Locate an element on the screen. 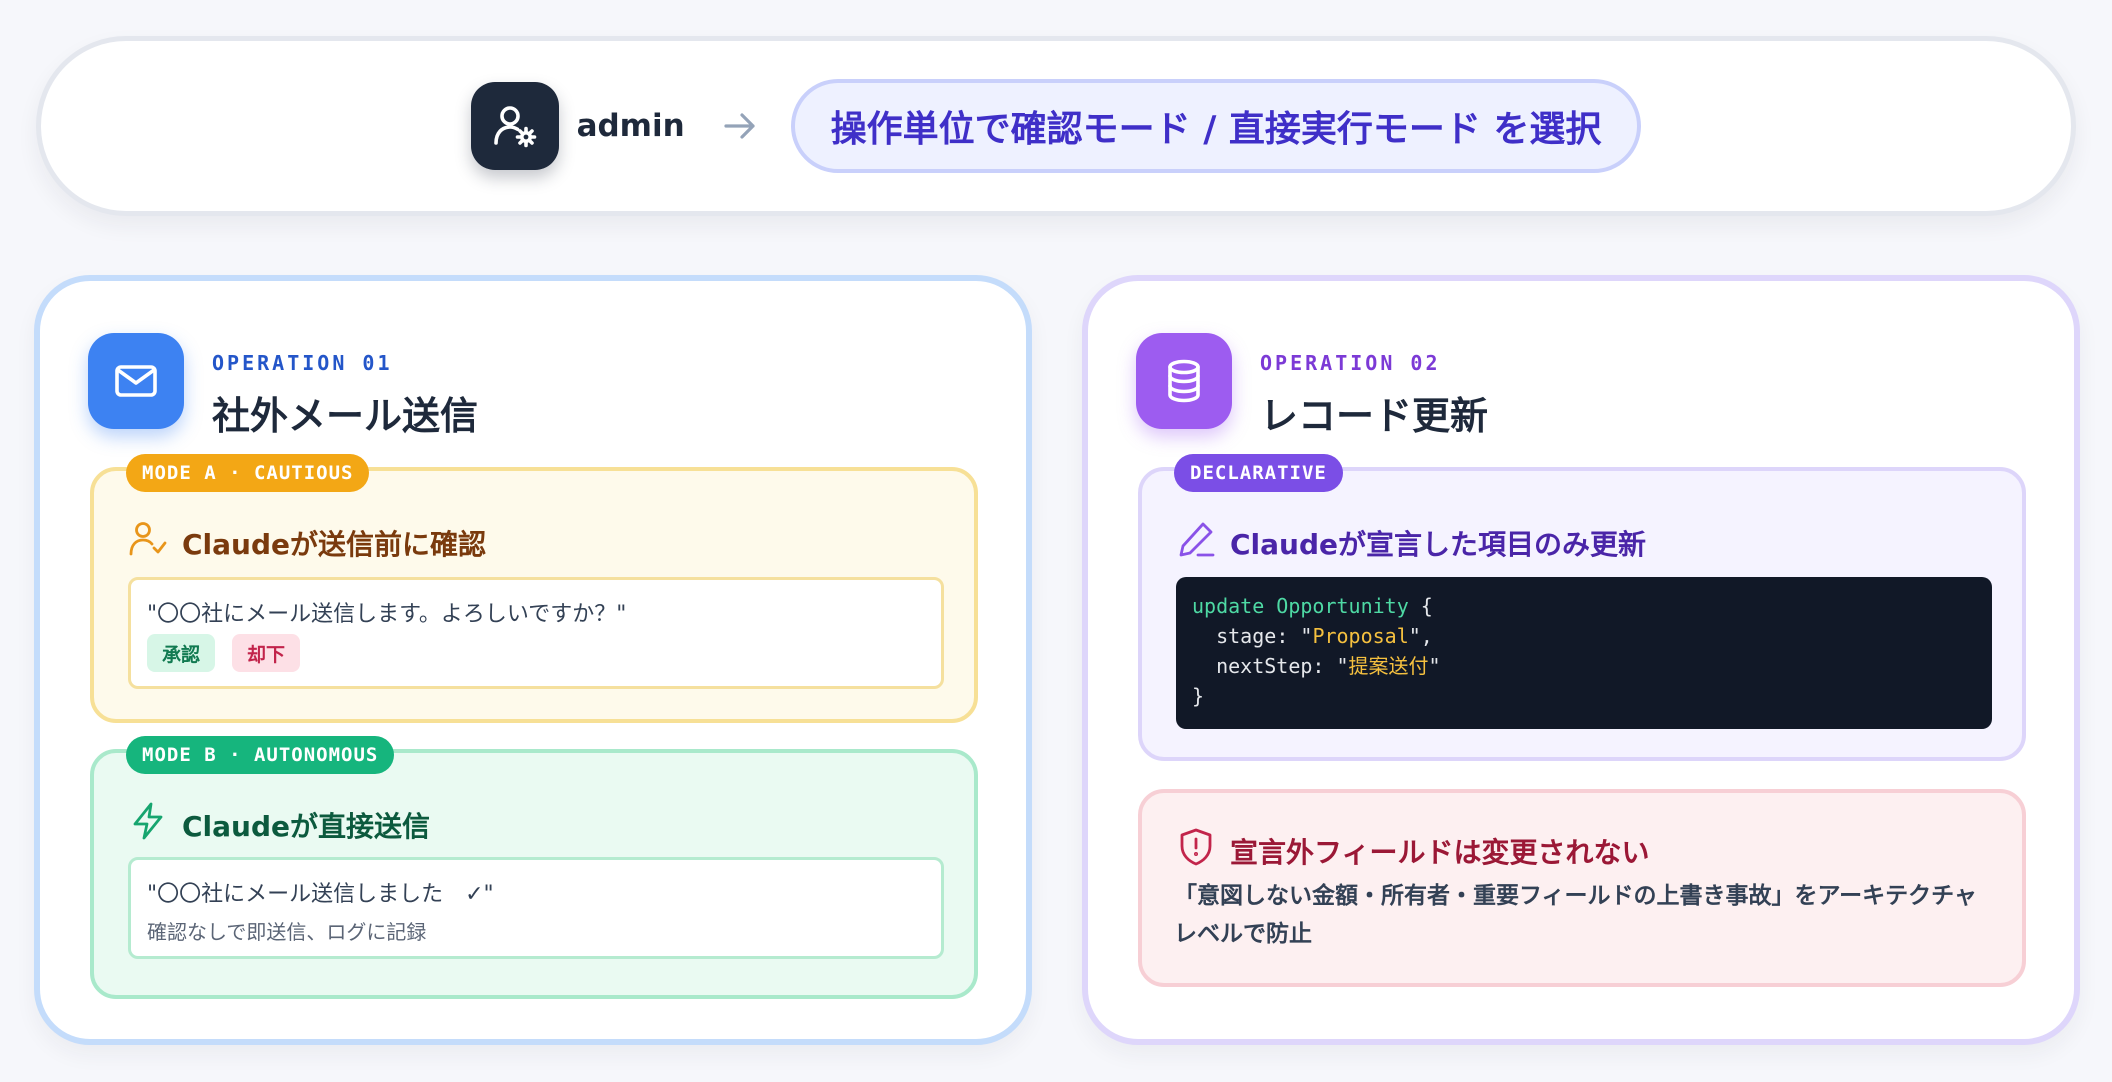  operation-title: レコード更新 is located at coordinates (1374, 416).